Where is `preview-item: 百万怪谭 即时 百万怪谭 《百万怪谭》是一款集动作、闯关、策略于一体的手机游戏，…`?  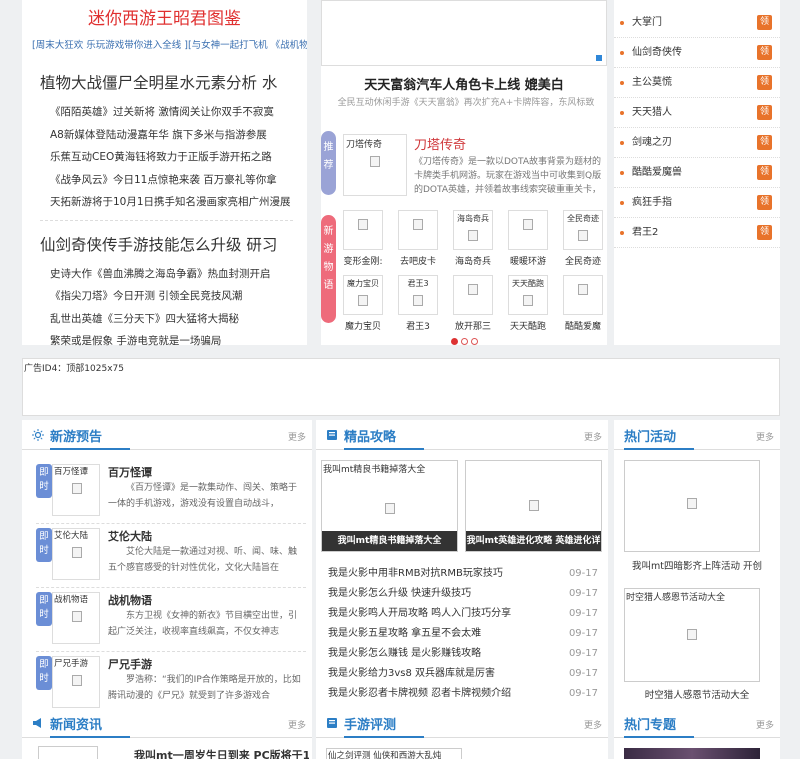 preview-item: 百万怪谭 即时 百万怪谭 《百万怪谭》是一款集动作、闯关、策略于一体的手机游戏，… is located at coordinates (171, 492).